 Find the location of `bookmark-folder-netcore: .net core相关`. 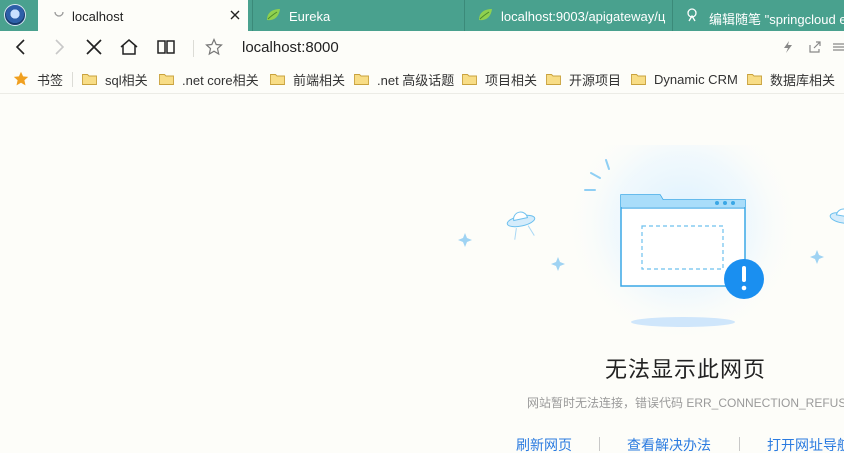

bookmark-folder-netcore: .net core相关 is located at coordinates (209, 79).